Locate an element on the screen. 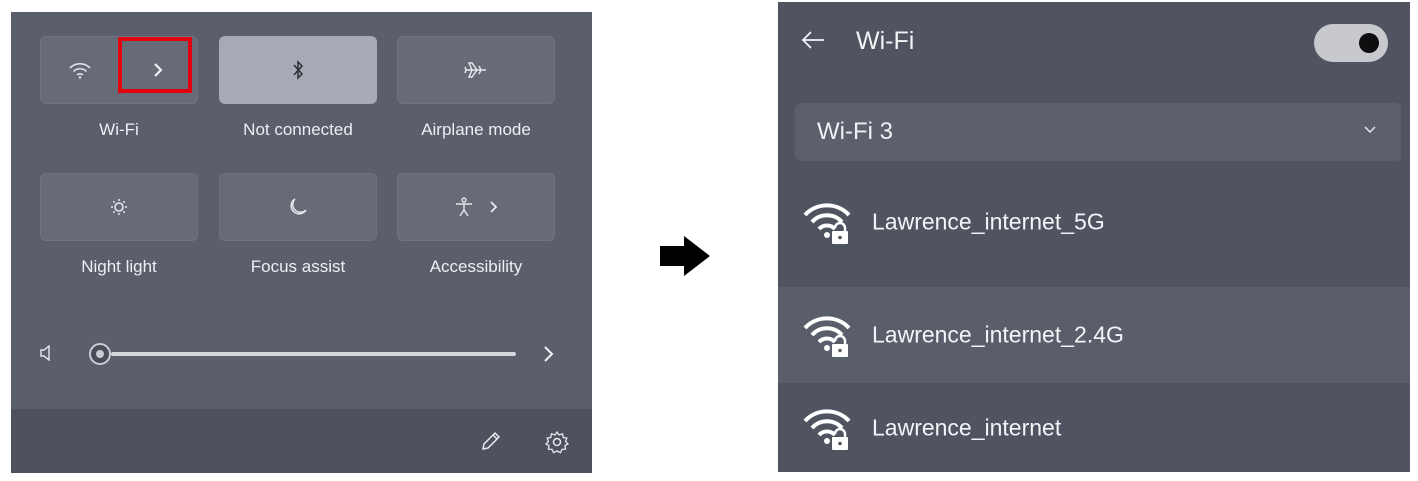 Image resolution: width=1418 pixels, height=481 pixels. wifi-icon is located at coordinates (80, 71).